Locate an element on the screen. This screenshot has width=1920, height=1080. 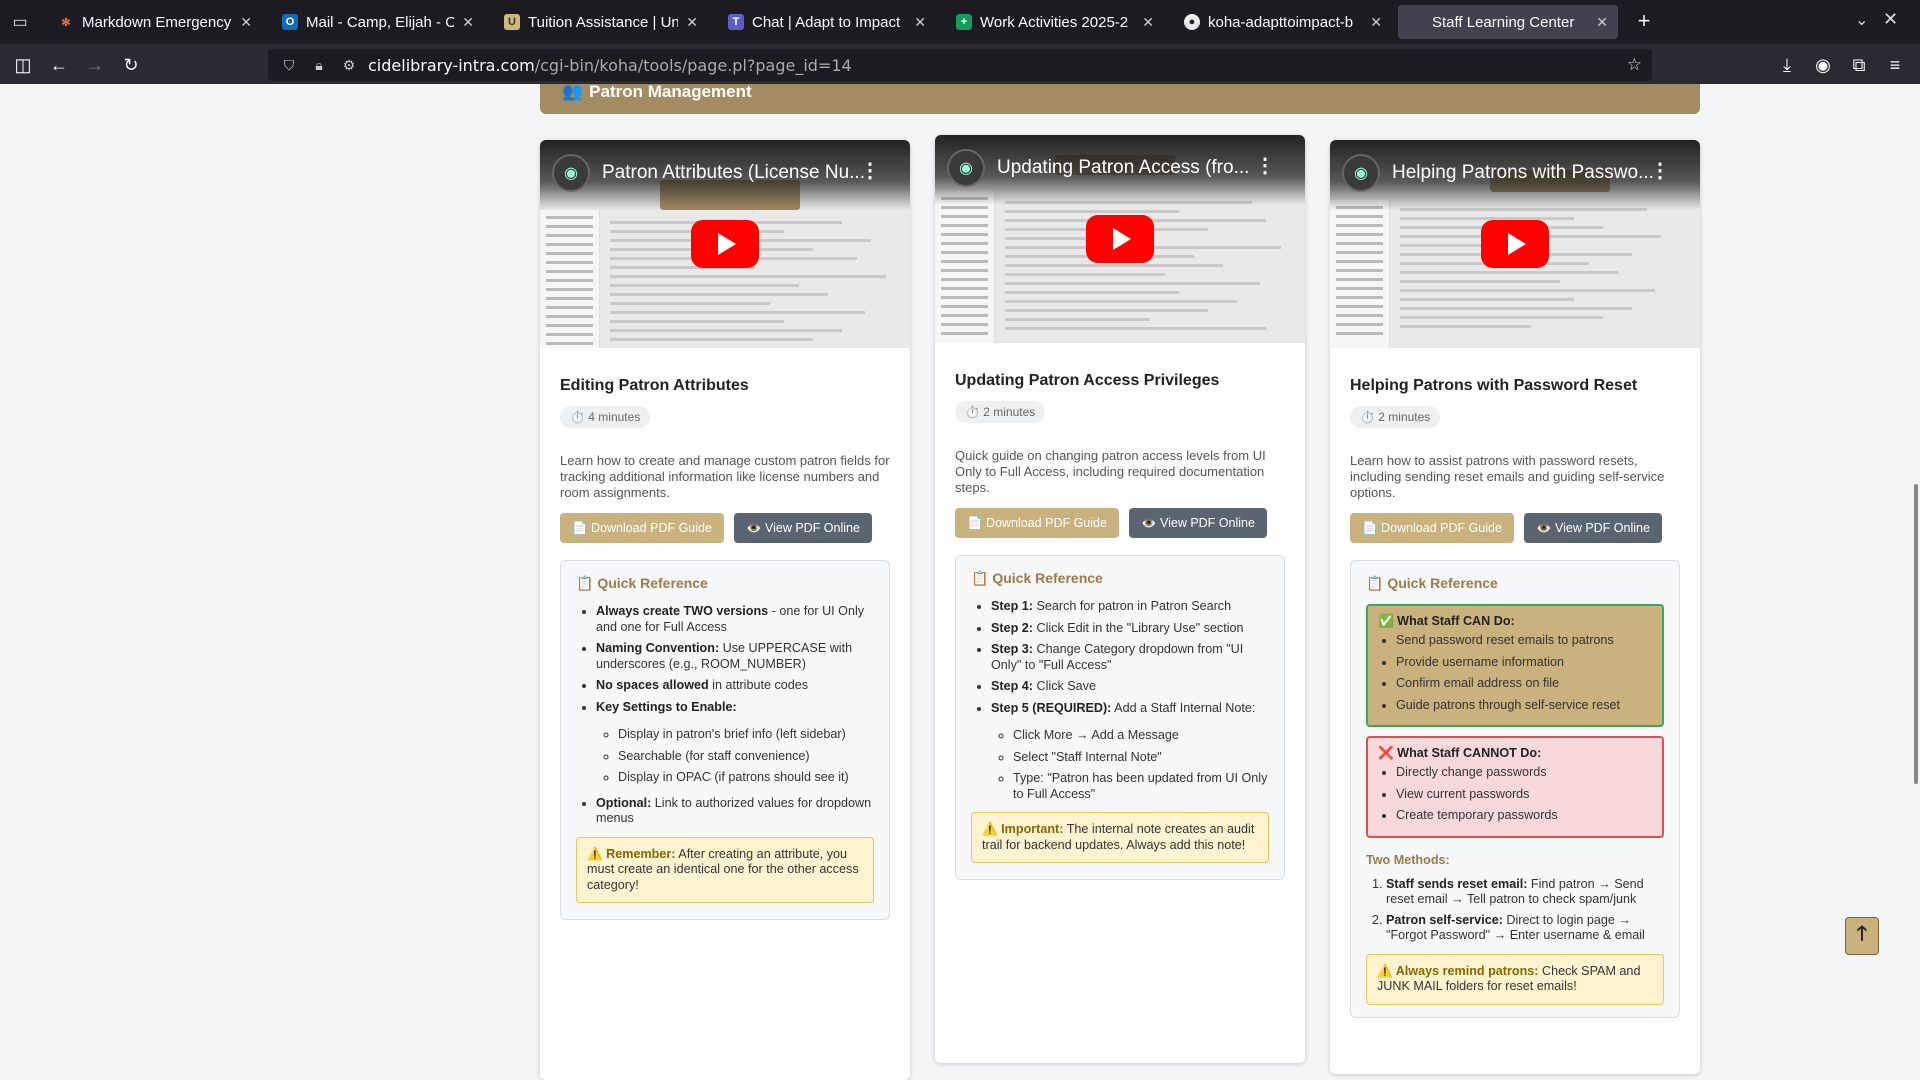
tab-title: Chat | Adapt to Impact is located at coordinates (826, 22).